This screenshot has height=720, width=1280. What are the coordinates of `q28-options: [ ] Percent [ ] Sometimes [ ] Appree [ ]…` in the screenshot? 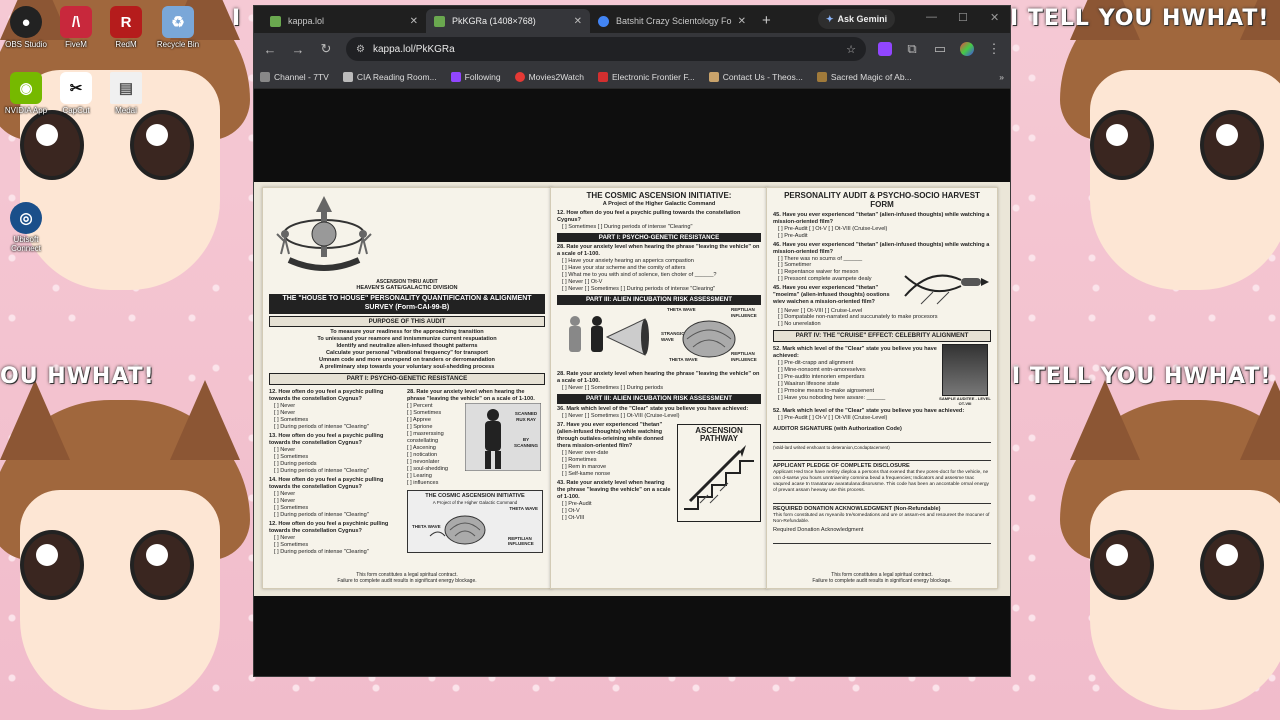 It's located at (436, 445).